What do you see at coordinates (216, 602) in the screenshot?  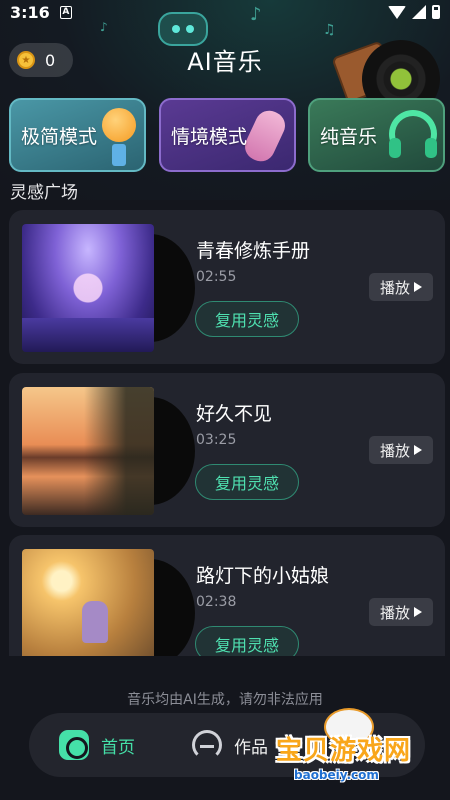 I see `track-duration: 02:38` at bounding box center [216, 602].